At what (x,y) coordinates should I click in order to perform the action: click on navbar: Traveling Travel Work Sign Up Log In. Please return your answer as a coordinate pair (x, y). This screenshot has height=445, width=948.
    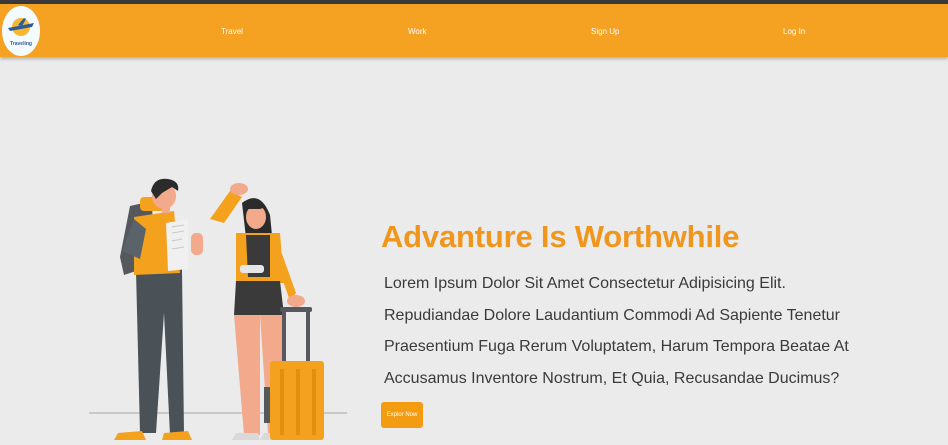
    Looking at the image, I should click on (474, 30).